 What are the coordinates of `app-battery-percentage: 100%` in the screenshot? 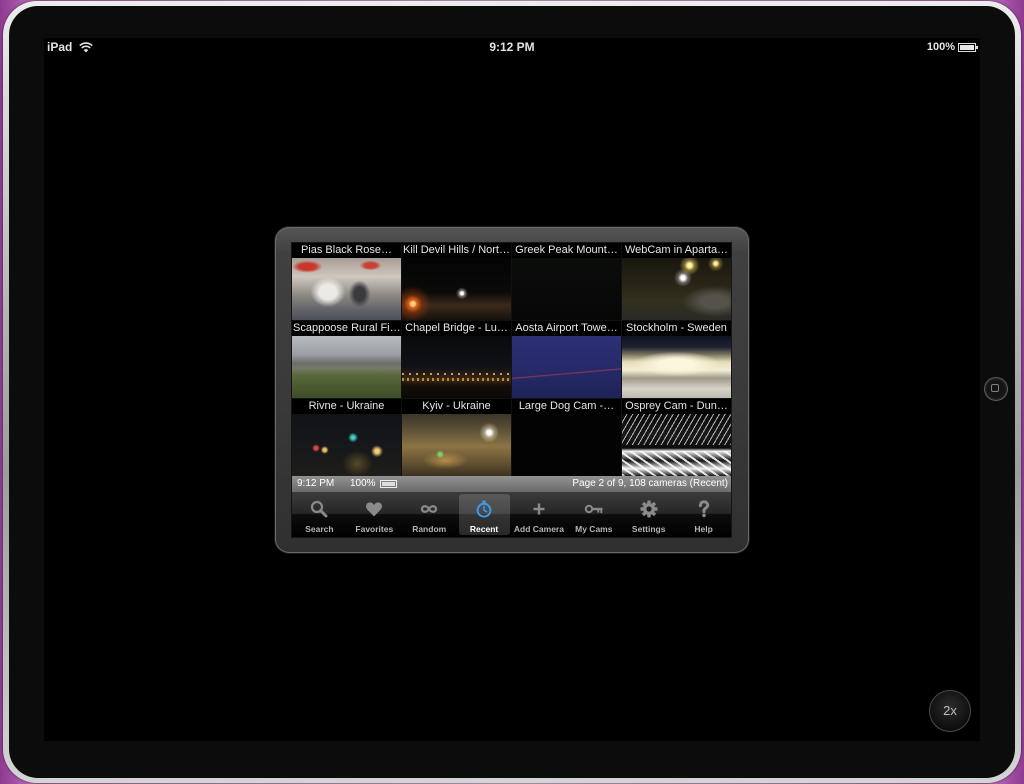 It's located at (363, 483).